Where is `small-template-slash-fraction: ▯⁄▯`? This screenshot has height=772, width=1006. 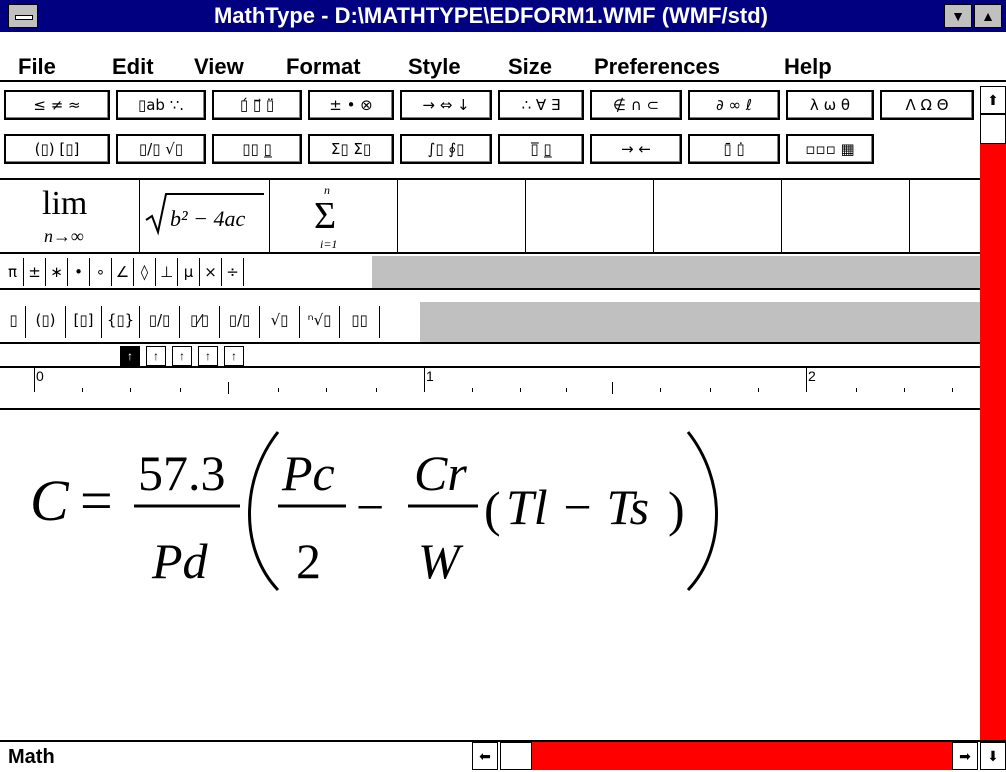
small-template-slash-fraction: ▯⁄▯ is located at coordinates (200, 322).